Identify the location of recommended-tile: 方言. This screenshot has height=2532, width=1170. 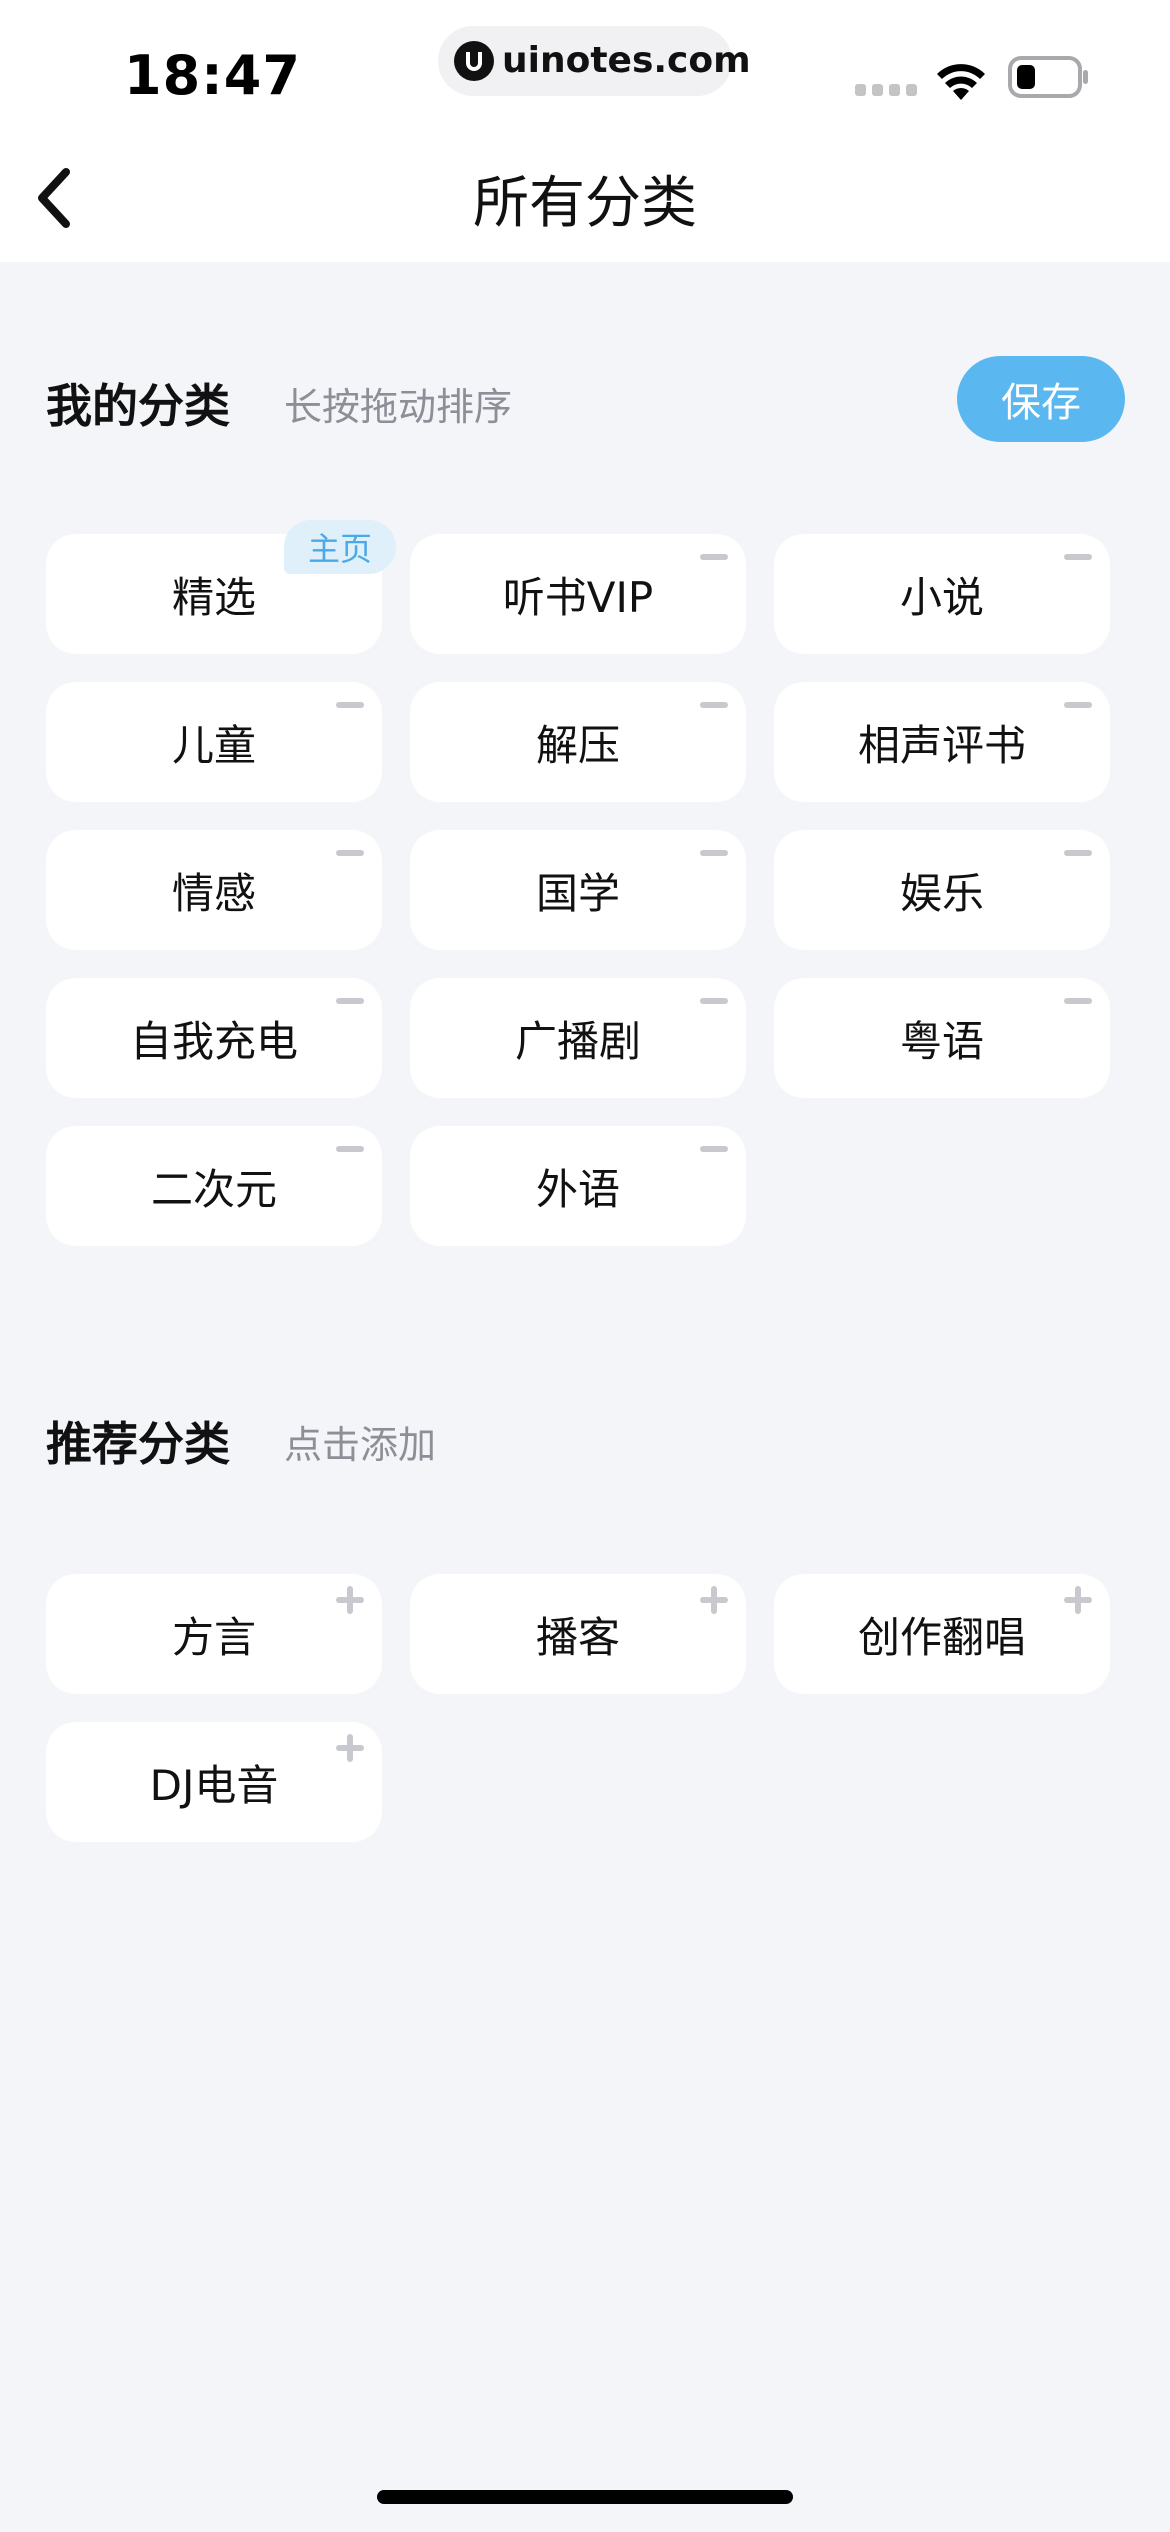
(214, 1634).